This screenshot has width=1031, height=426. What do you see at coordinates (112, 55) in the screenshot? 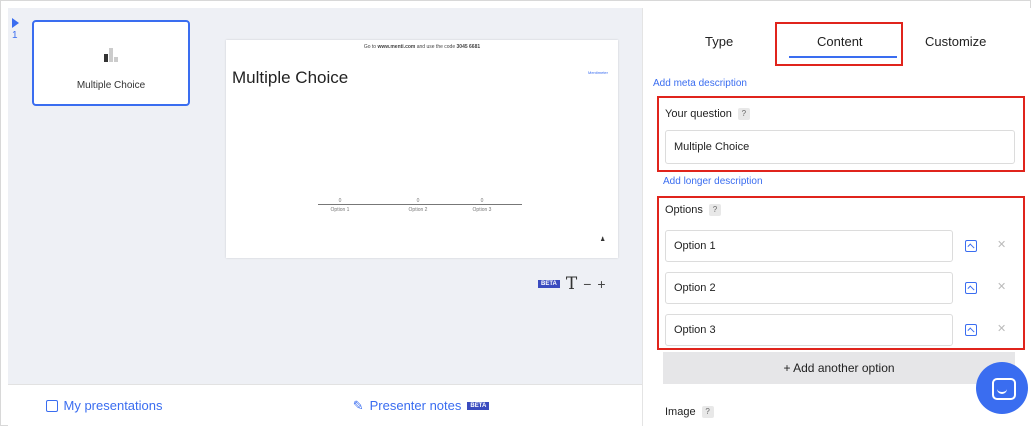
I see `bar-chart-icon` at bounding box center [112, 55].